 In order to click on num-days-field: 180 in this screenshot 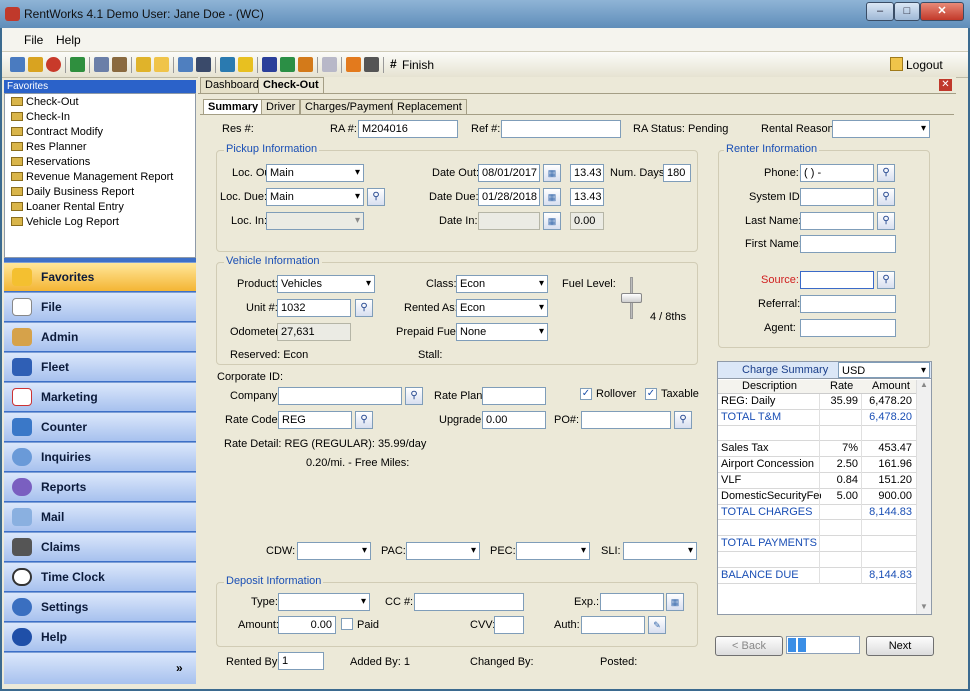, I will do `click(677, 173)`.